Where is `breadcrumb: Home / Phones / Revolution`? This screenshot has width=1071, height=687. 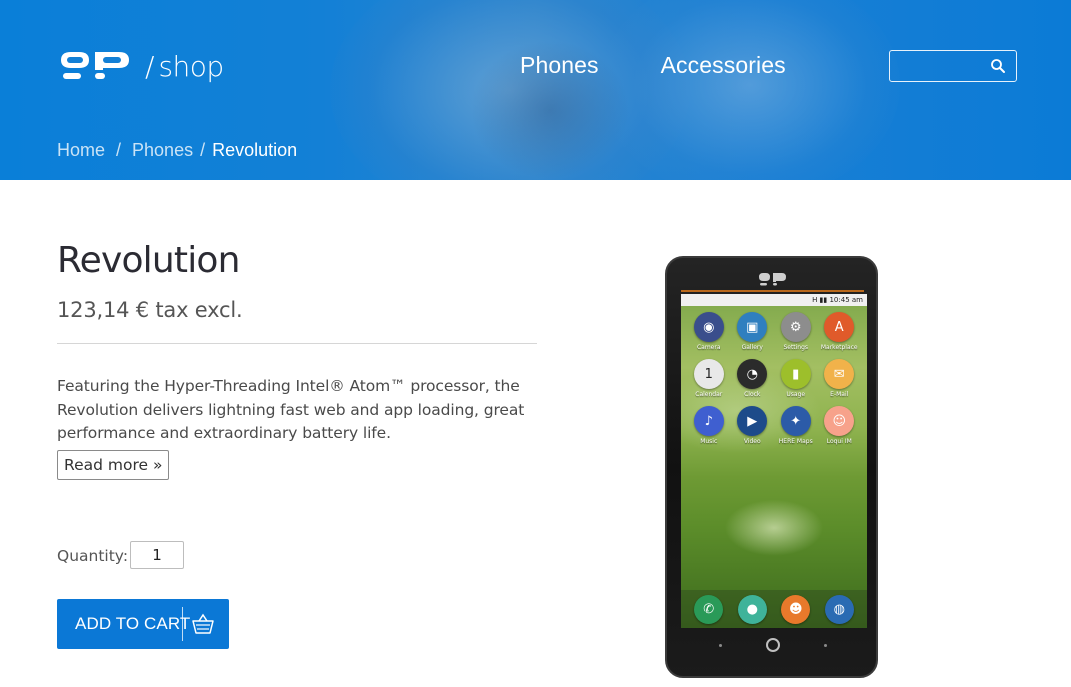 breadcrumb: Home / Phones / Revolution is located at coordinates (177, 150).